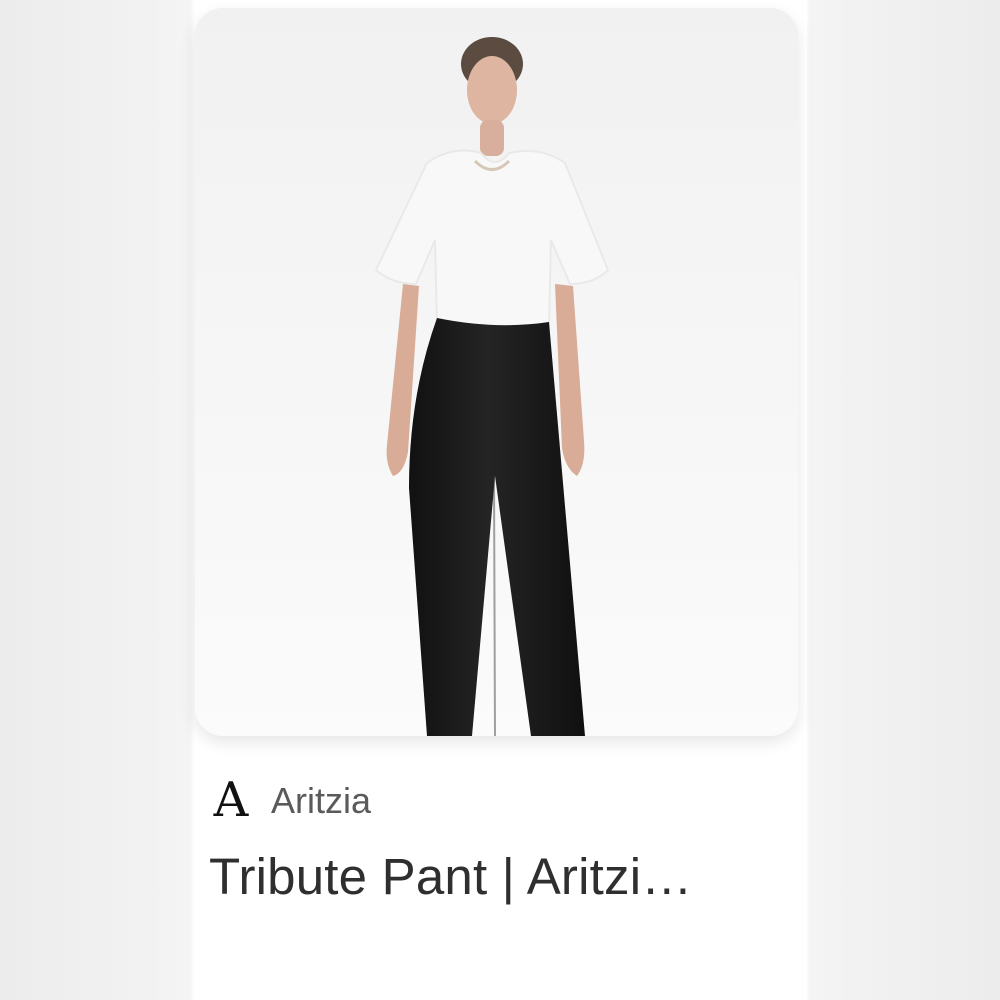 This screenshot has width=1000, height=1000. I want to click on source-name: Aritzia, so click(321, 801).